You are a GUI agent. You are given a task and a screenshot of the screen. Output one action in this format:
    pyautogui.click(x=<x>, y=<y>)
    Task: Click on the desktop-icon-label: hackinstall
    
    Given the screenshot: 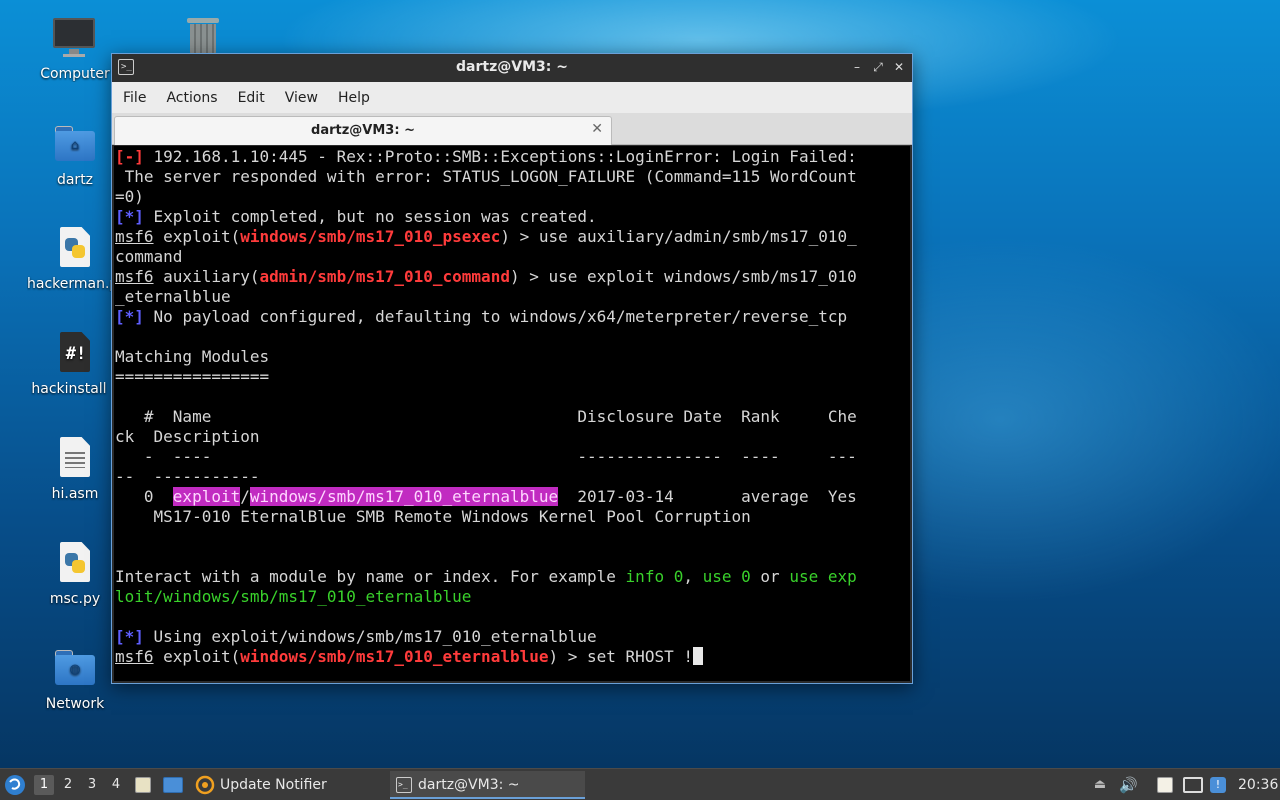 What is the action you would take?
    pyautogui.click(x=69, y=389)
    